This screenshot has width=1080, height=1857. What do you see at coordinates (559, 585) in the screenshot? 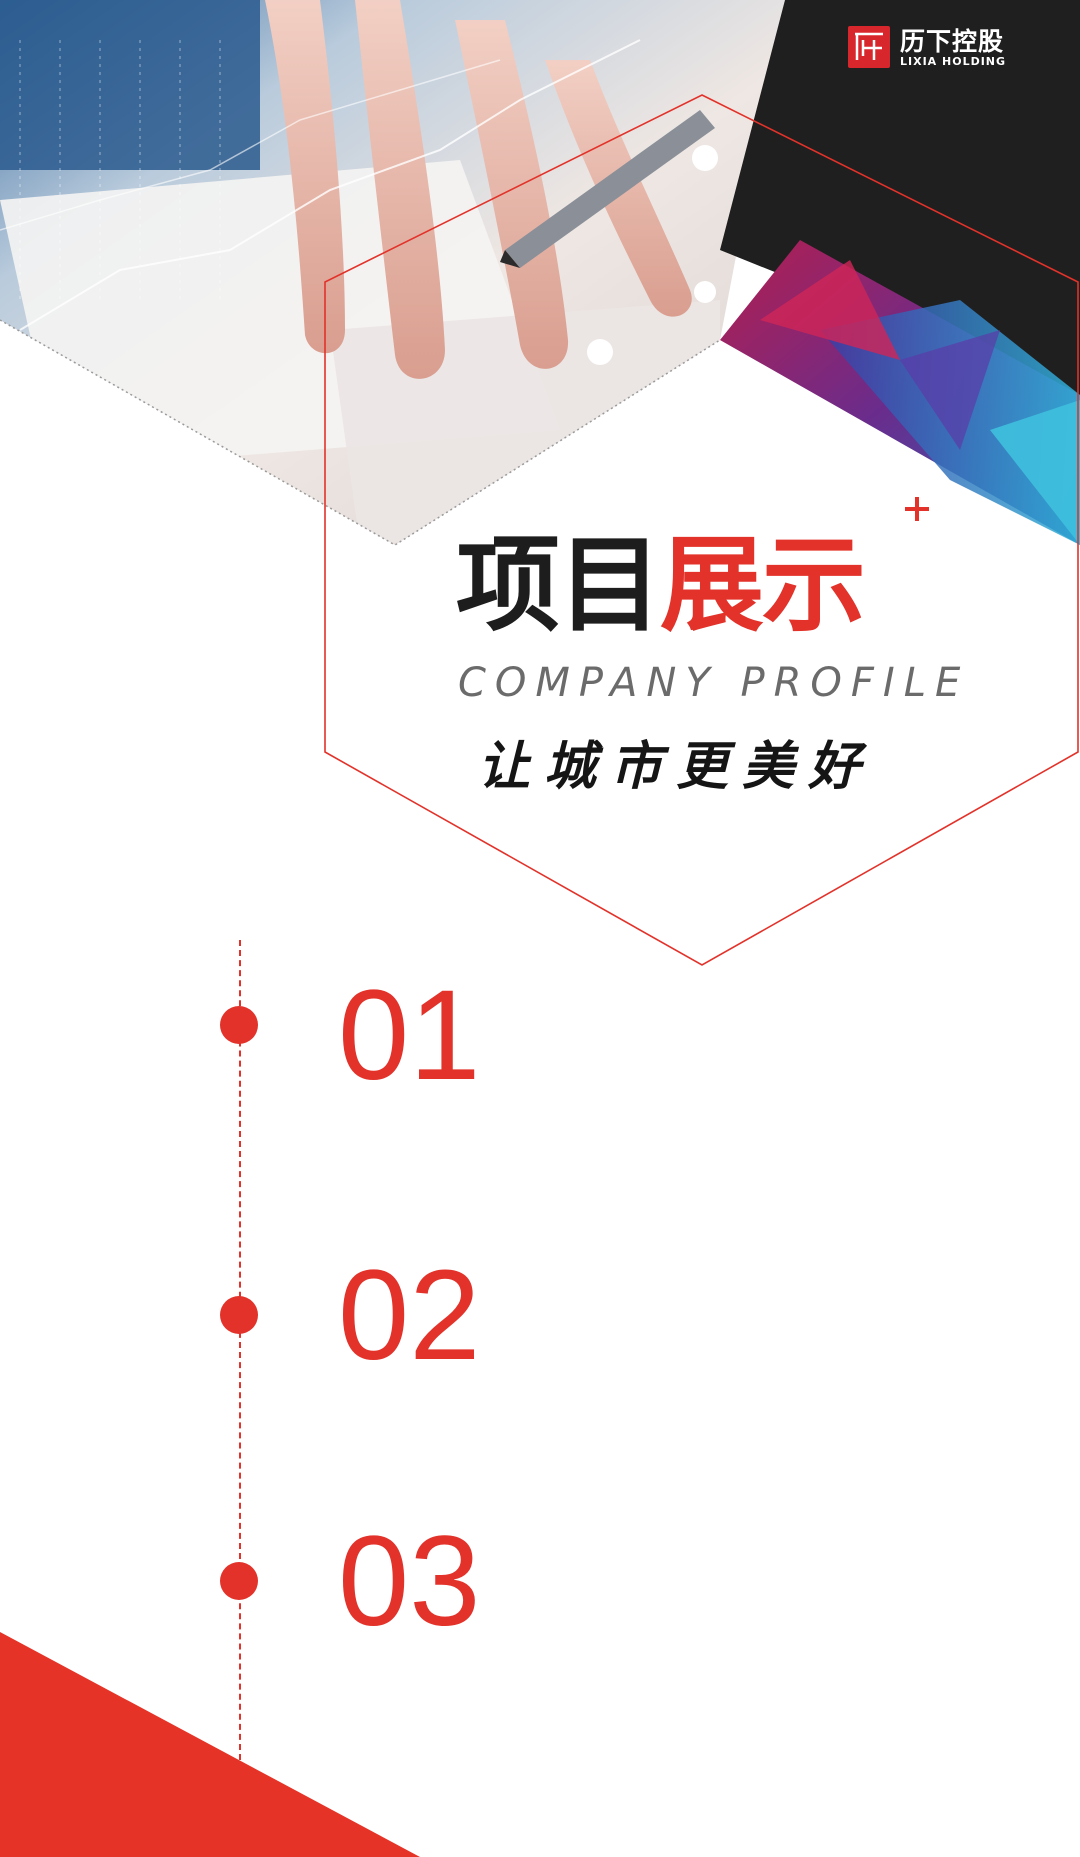
I see `title-part-black: 项目` at bounding box center [559, 585].